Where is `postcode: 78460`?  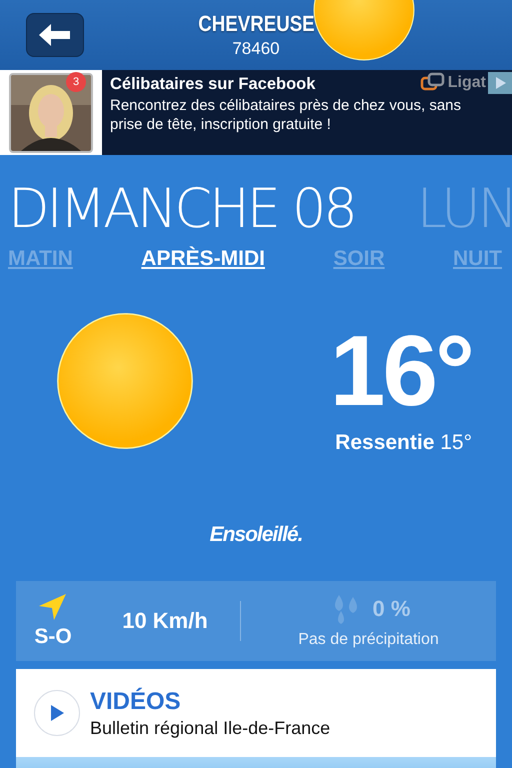
postcode: 78460 is located at coordinates (256, 49).